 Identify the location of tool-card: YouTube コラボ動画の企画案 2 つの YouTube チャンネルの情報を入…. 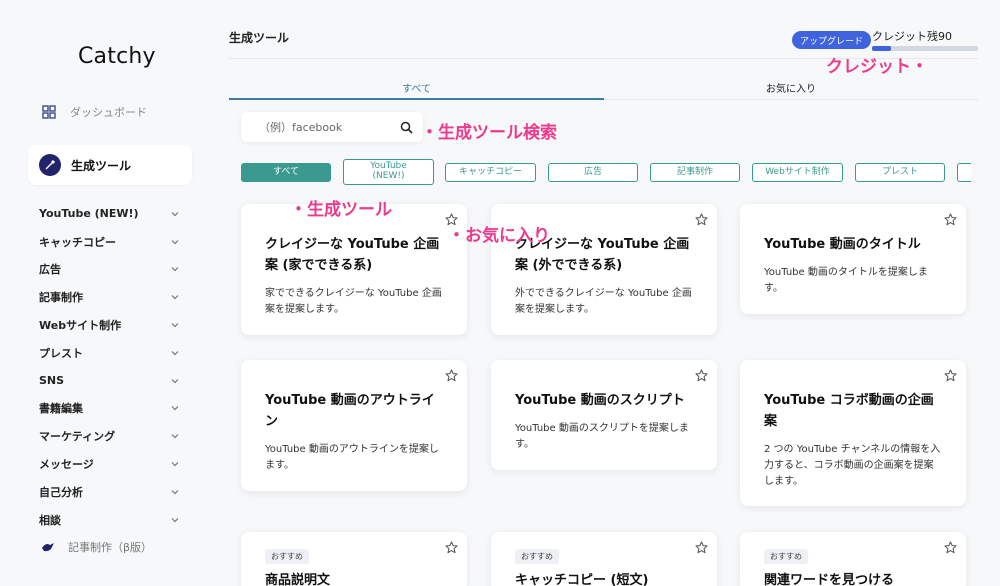
(853, 433).